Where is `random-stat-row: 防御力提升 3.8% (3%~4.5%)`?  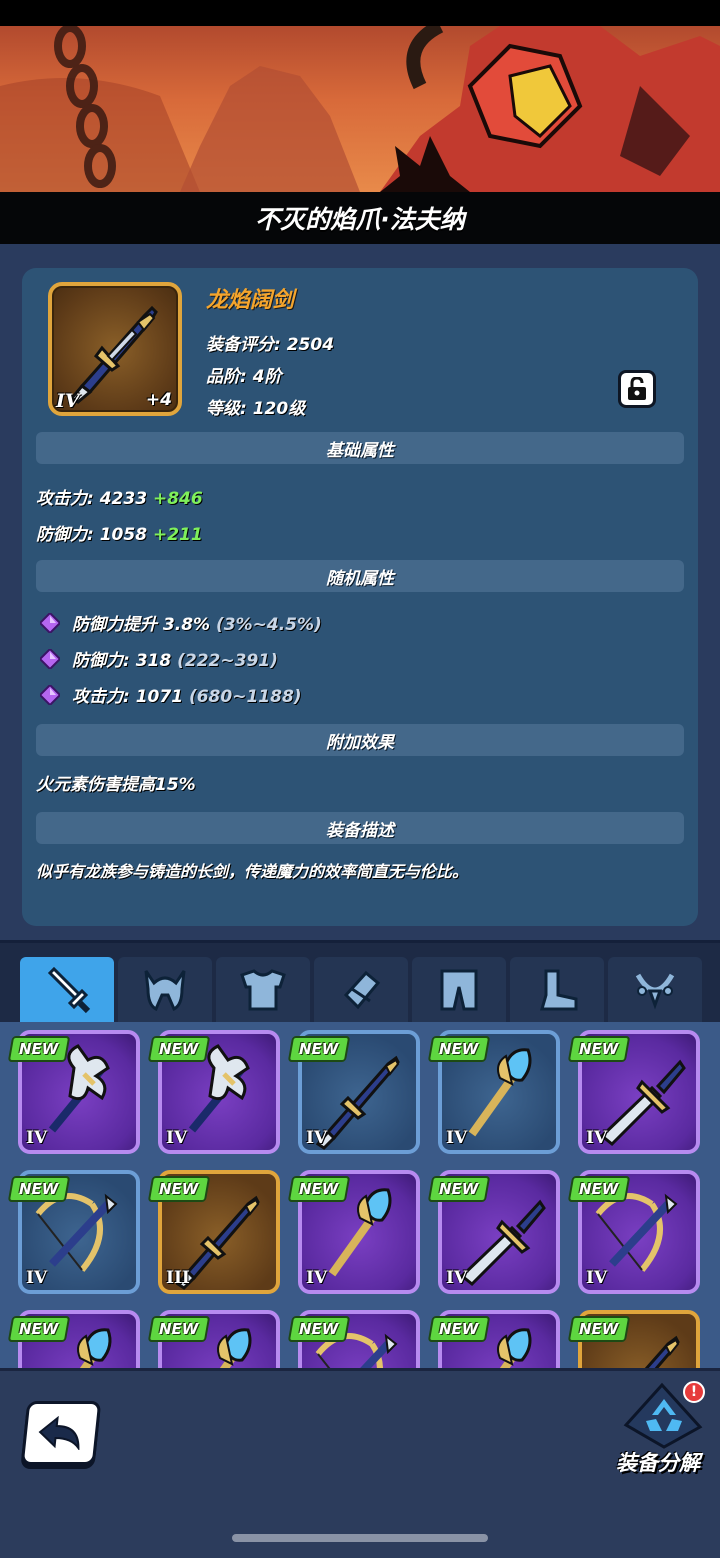 random-stat-row: 防御力提升 3.8% (3%~4.5%) is located at coordinates (179, 622).